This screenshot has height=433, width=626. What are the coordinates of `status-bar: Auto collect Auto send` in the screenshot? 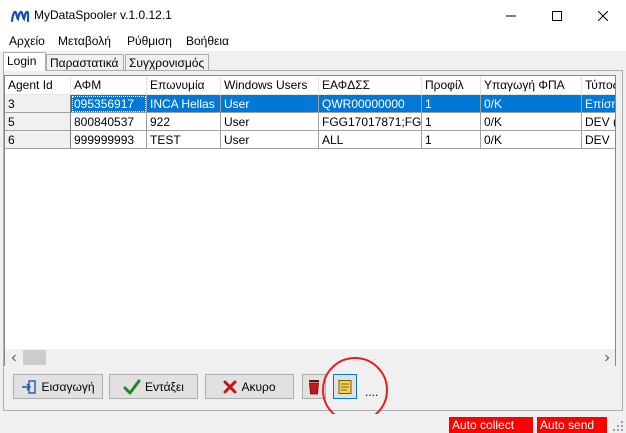 It's located at (313, 423).